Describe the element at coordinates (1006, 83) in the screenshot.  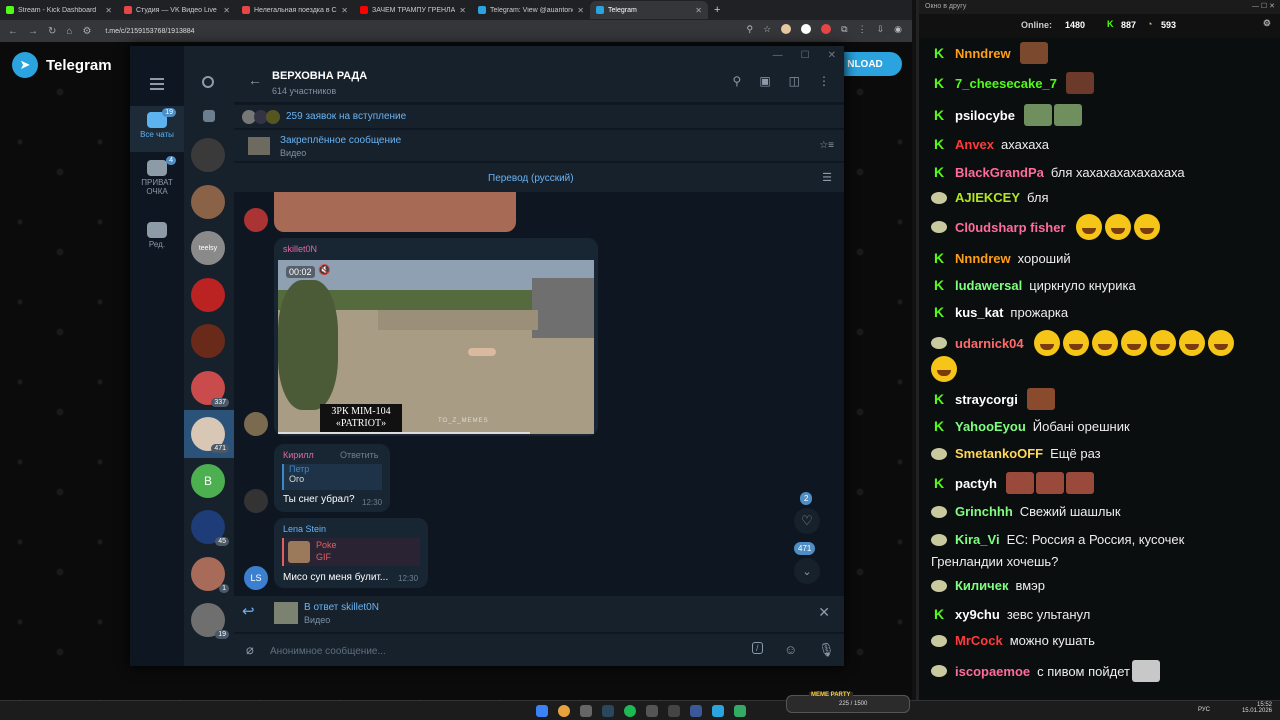
I see `username: 7_cheesecake_7` at that location.